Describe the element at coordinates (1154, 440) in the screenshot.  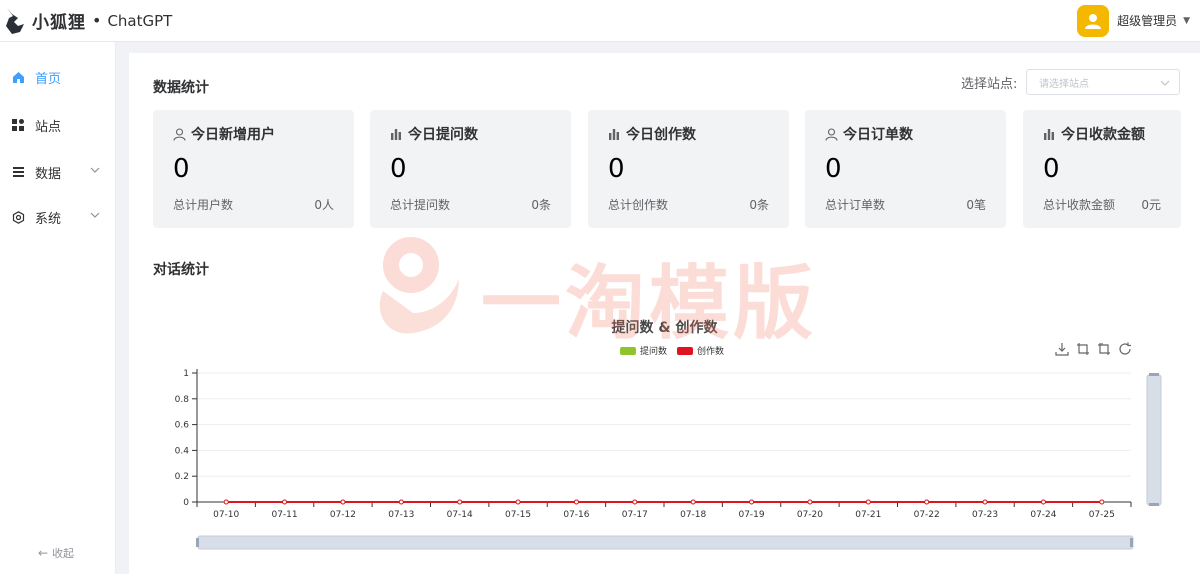
I see `y-zoom-slider` at that location.